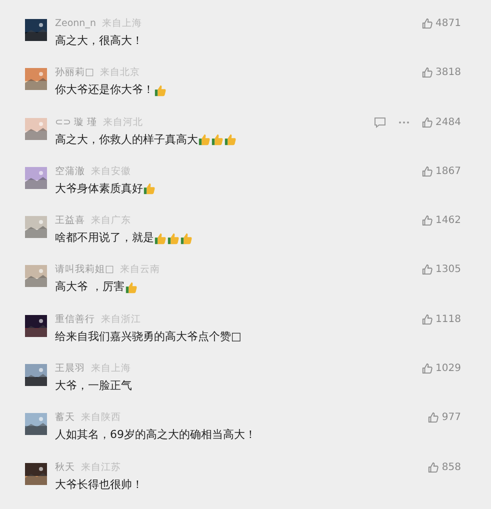 This screenshot has width=491, height=509. What do you see at coordinates (104, 90) in the screenshot?
I see `comment-text: 你大爷还是你大爷！` at bounding box center [104, 90].